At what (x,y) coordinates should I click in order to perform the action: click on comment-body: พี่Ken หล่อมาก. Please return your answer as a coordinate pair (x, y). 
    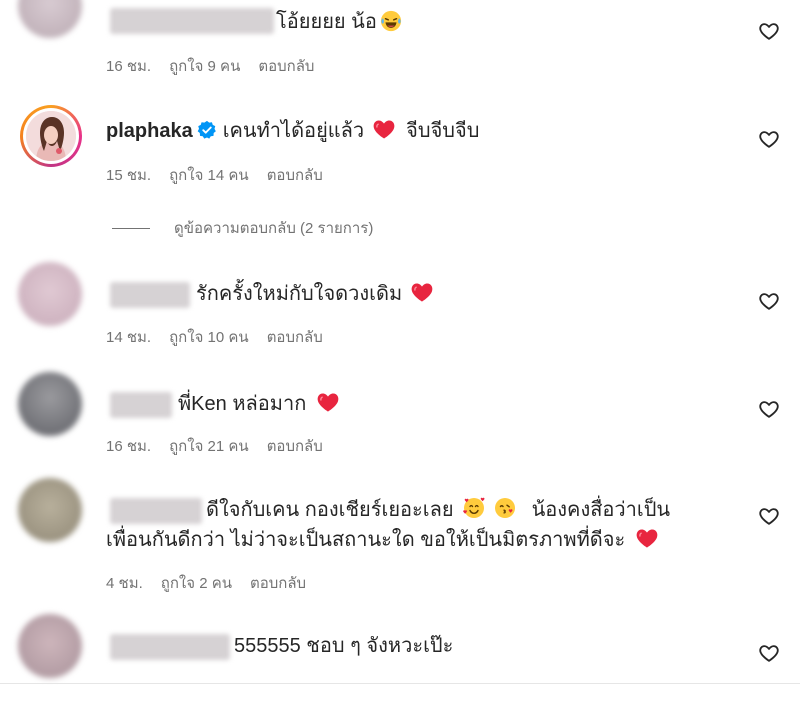
    Looking at the image, I should click on (242, 404).